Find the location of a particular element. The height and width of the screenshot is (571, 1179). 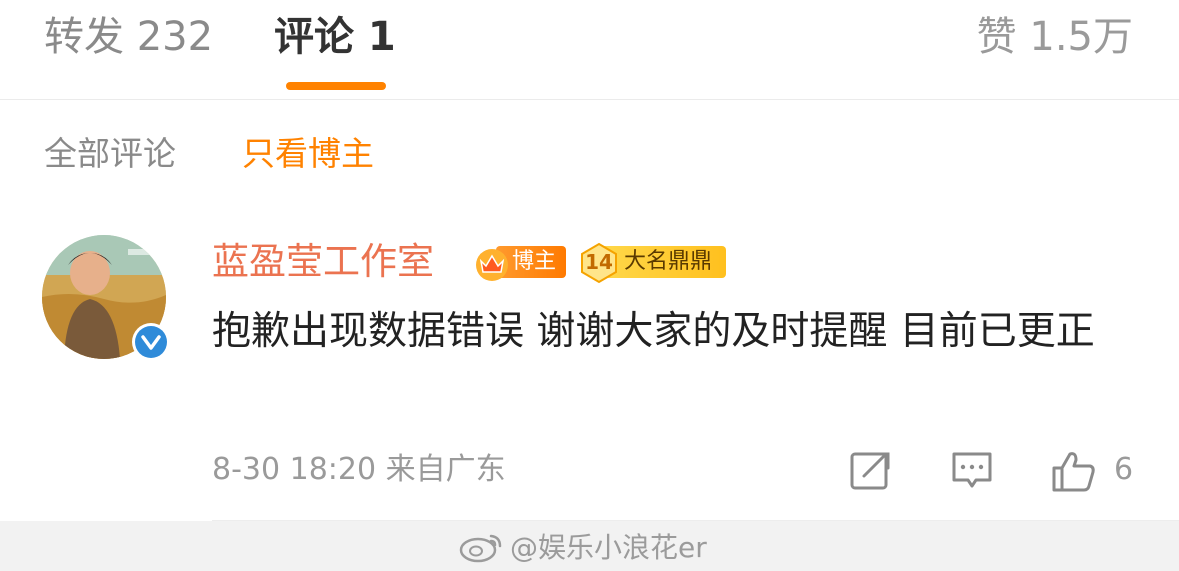

weibo-logo-icon is located at coordinates (480, 548).